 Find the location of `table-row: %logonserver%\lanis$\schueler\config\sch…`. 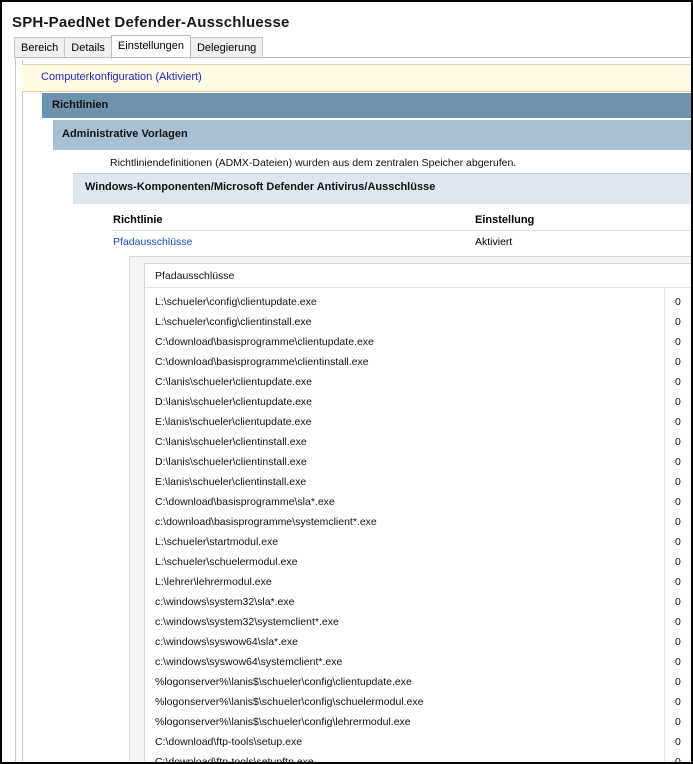

table-row: %logonserver%\lanis$\schueler\config\sch… is located at coordinates (418, 702).